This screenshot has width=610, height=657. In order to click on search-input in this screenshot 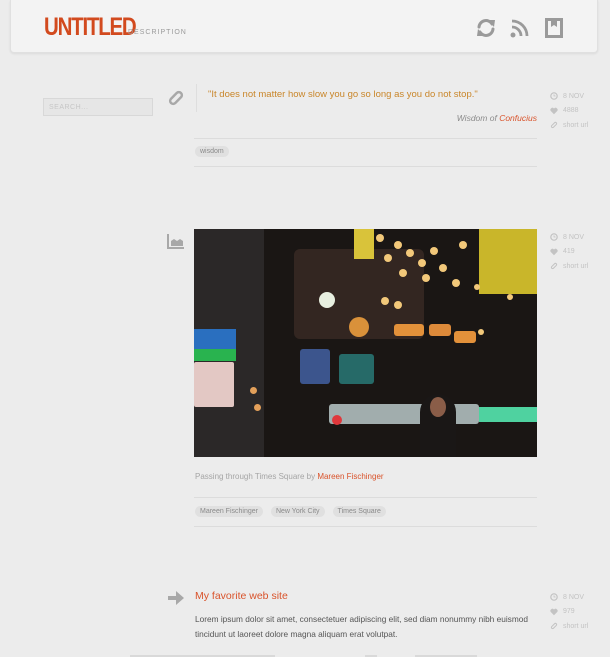, I will do `click(98, 107)`.